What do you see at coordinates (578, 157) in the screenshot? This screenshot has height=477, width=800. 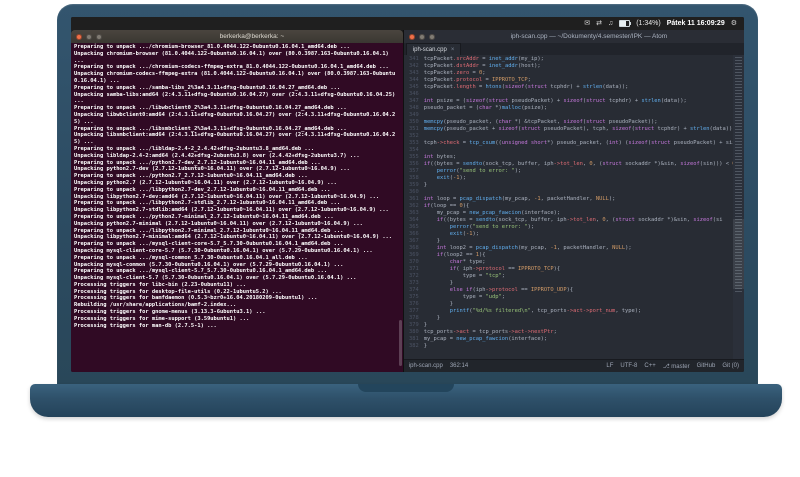 I see `code-line: int bytes;` at bounding box center [578, 157].